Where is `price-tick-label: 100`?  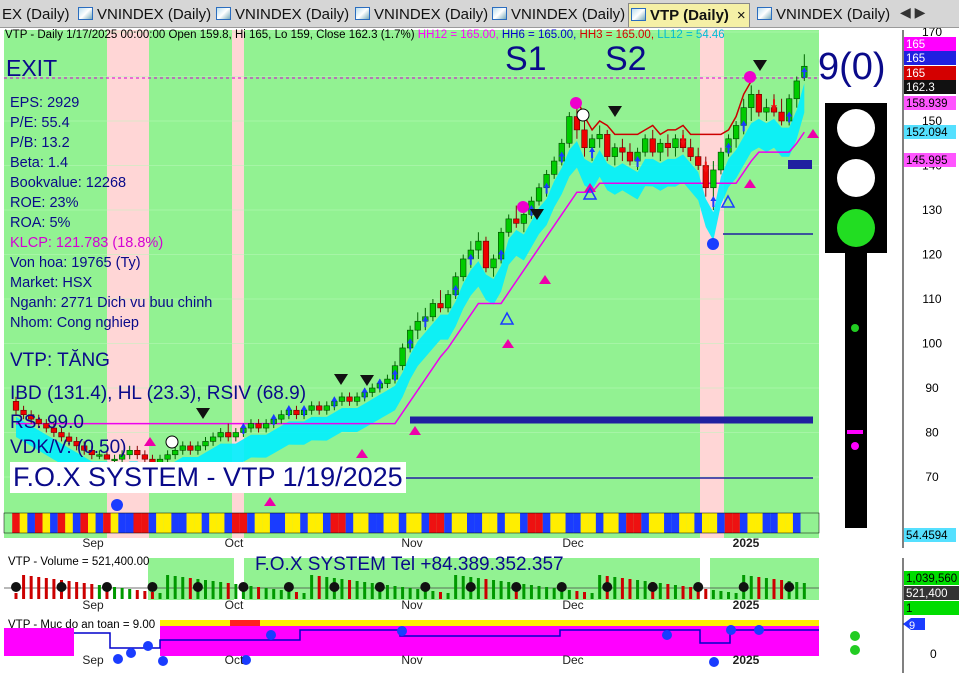
price-tick-label: 100 is located at coordinates (932, 344).